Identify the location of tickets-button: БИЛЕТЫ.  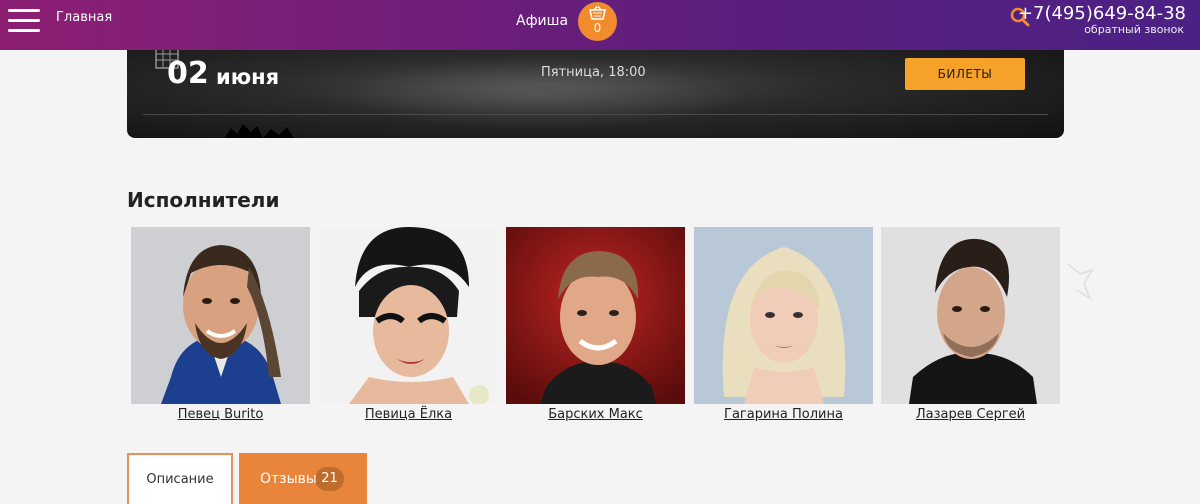
(965, 74).